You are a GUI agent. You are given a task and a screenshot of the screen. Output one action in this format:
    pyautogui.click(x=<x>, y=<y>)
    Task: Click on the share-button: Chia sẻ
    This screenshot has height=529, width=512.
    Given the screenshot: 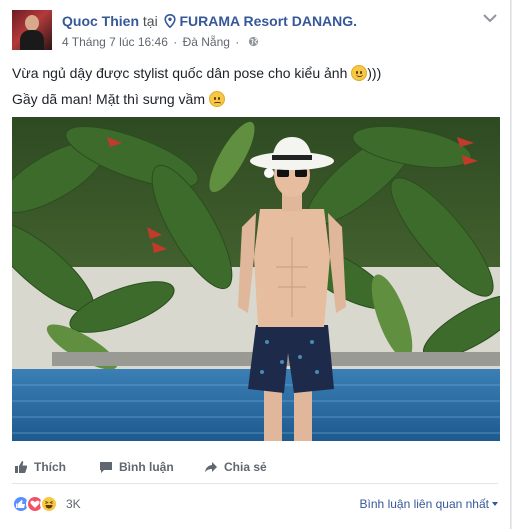 What is the action you would take?
    pyautogui.click(x=235, y=467)
    